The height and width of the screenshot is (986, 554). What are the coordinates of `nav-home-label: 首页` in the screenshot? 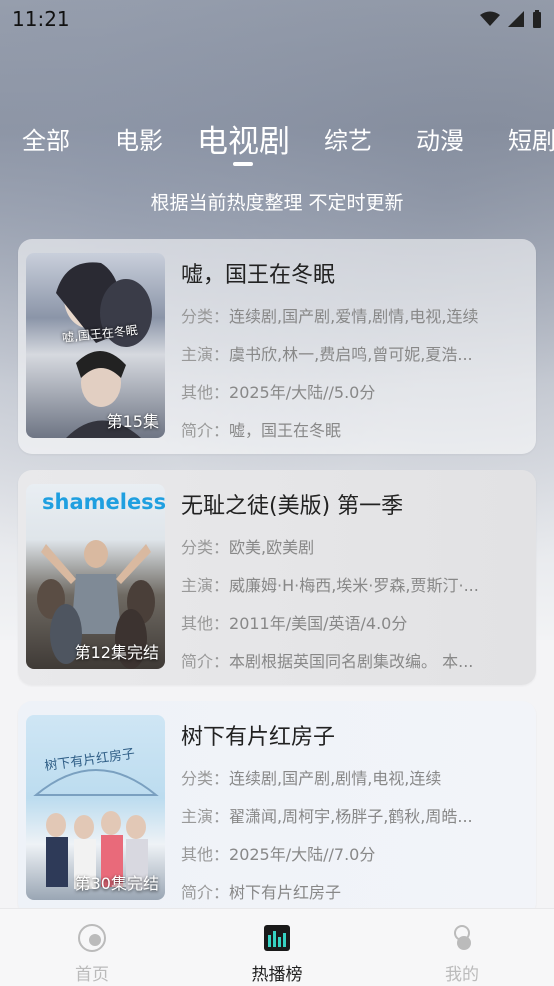 It's located at (92, 975).